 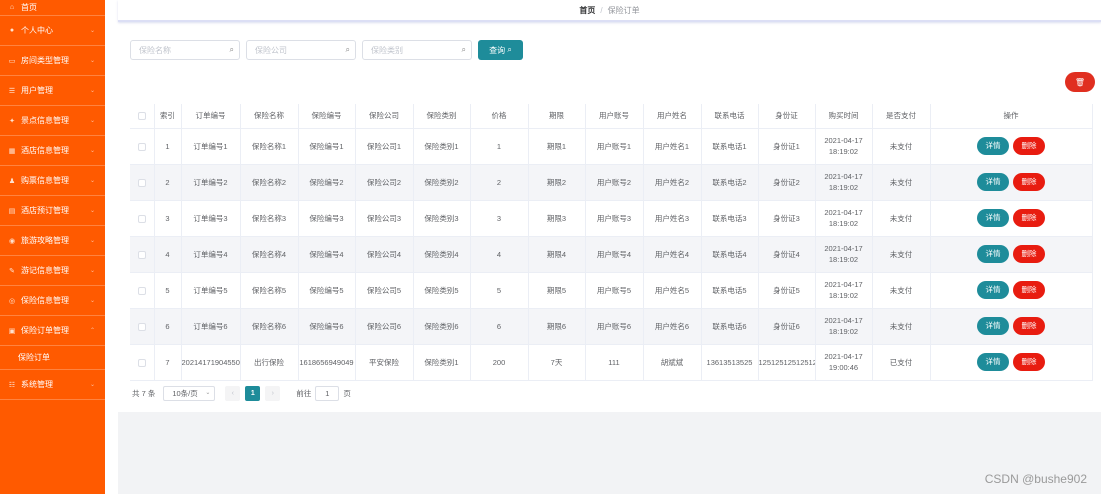 I want to click on scenic-icon: ✦, so click(x=12, y=121).